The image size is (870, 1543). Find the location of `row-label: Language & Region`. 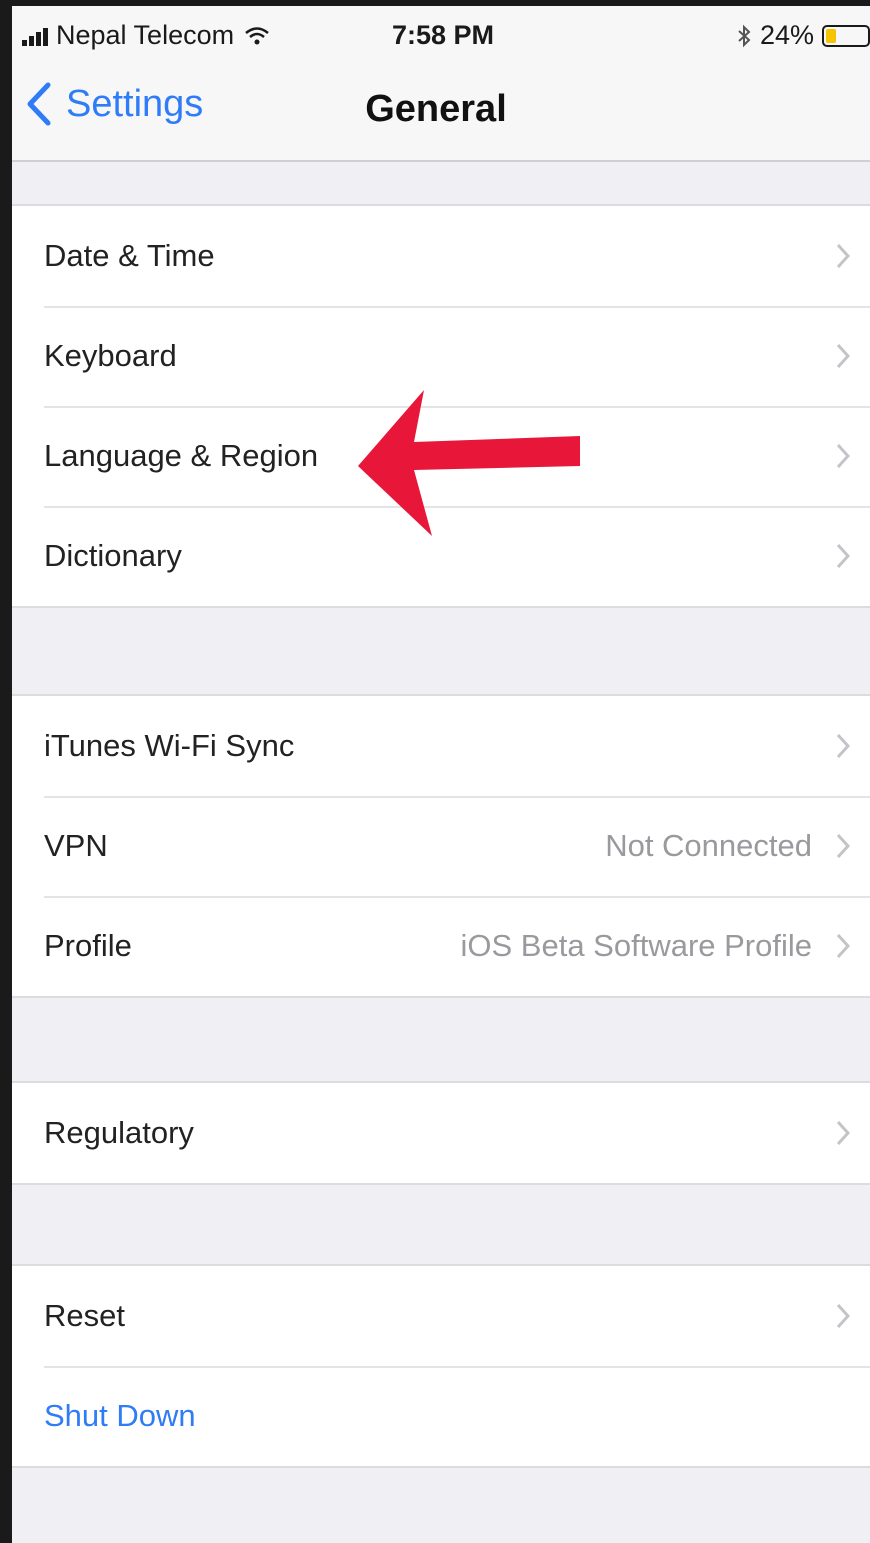

row-label: Language & Region is located at coordinates (181, 455).